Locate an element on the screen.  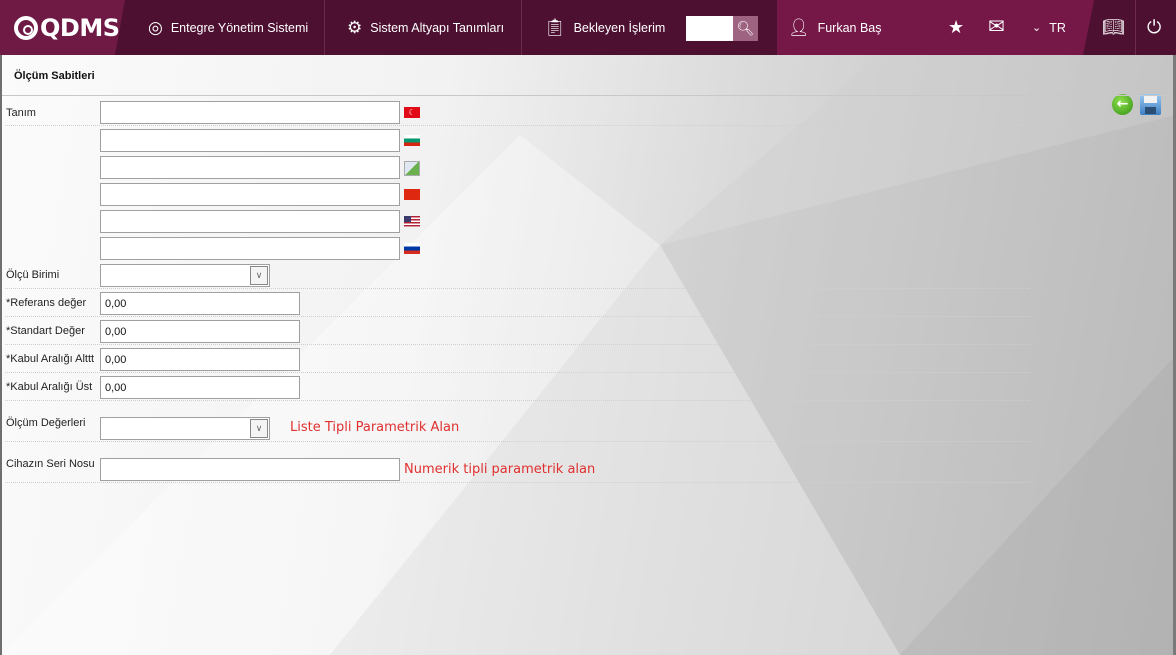
manual-book-icon: 📖︎ is located at coordinates (1113, 27).